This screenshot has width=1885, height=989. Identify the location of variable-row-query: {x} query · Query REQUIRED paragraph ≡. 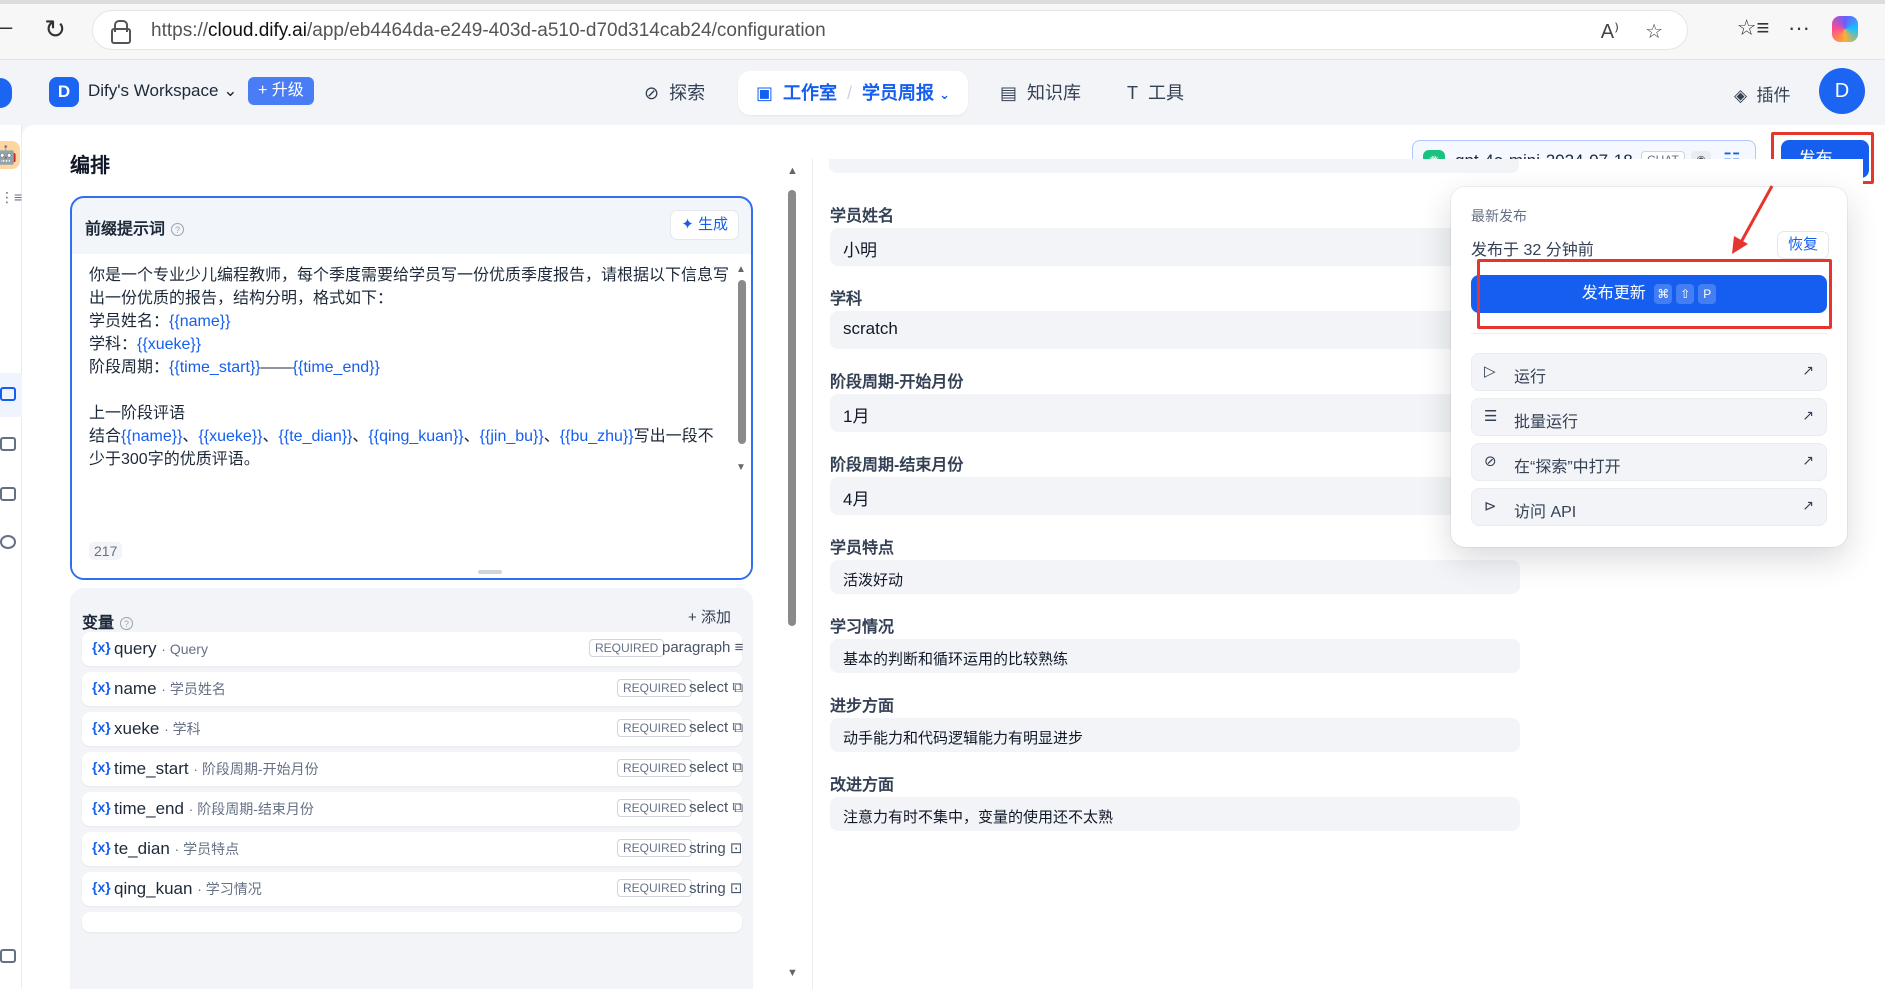
(412, 649).